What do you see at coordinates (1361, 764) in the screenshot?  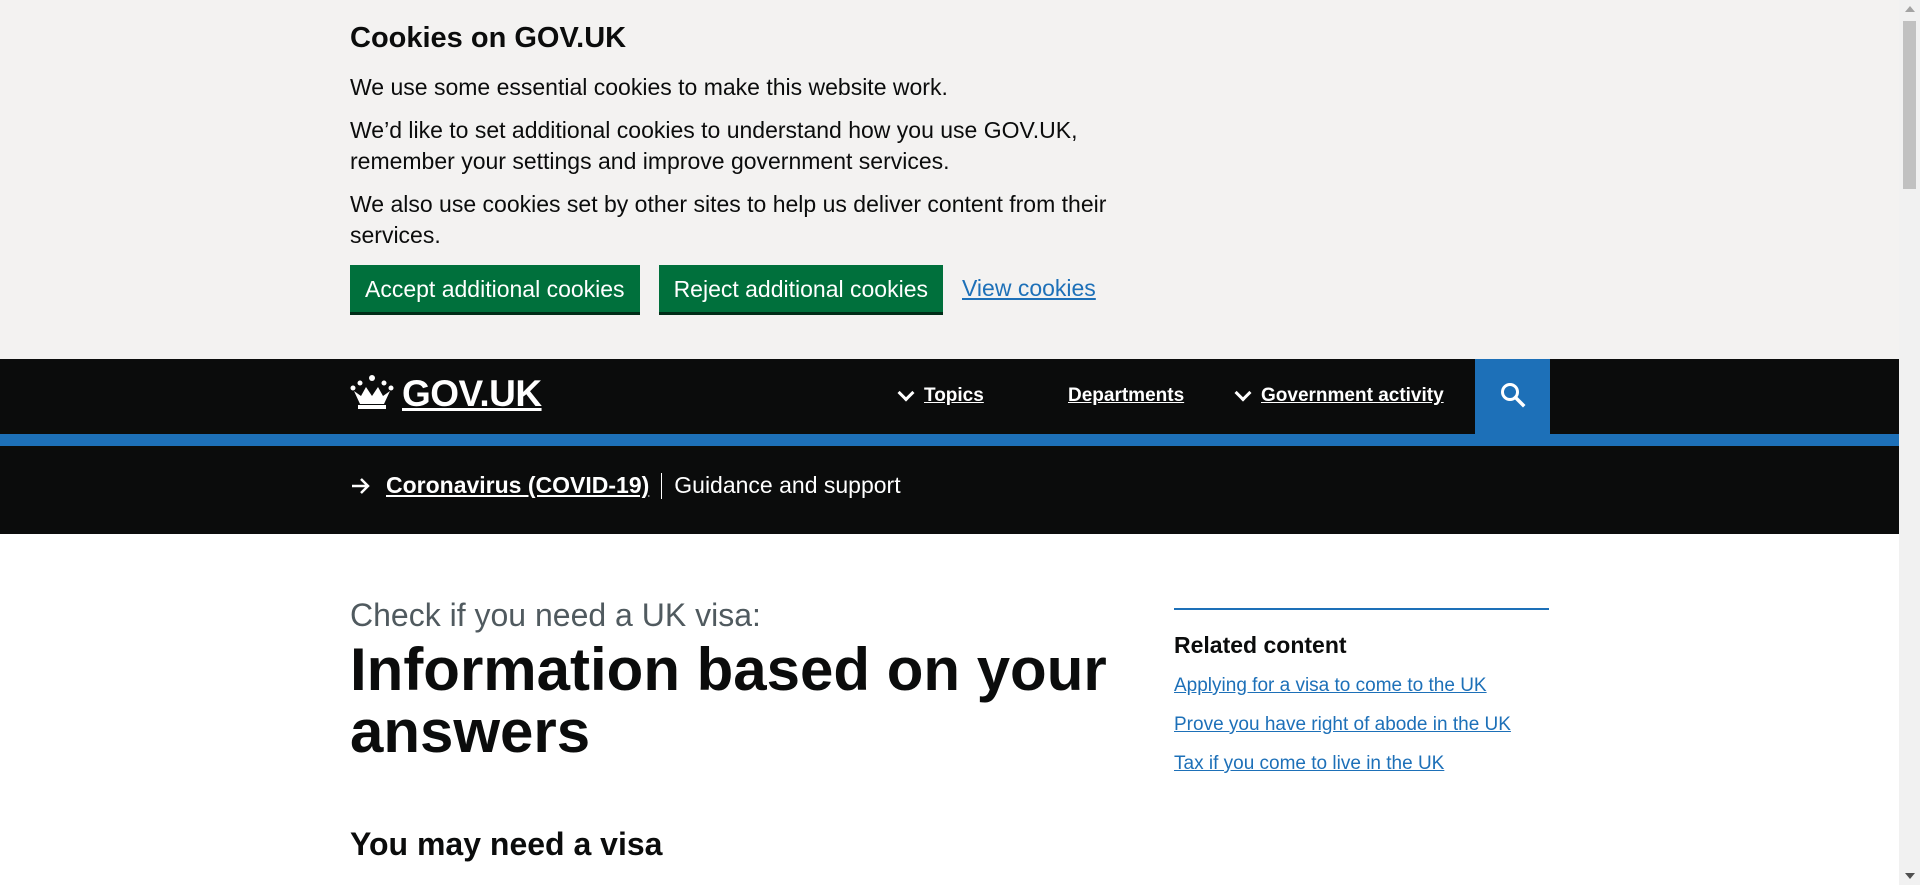 I see `related-link-tax: Tax if you come to live in the UK` at bounding box center [1361, 764].